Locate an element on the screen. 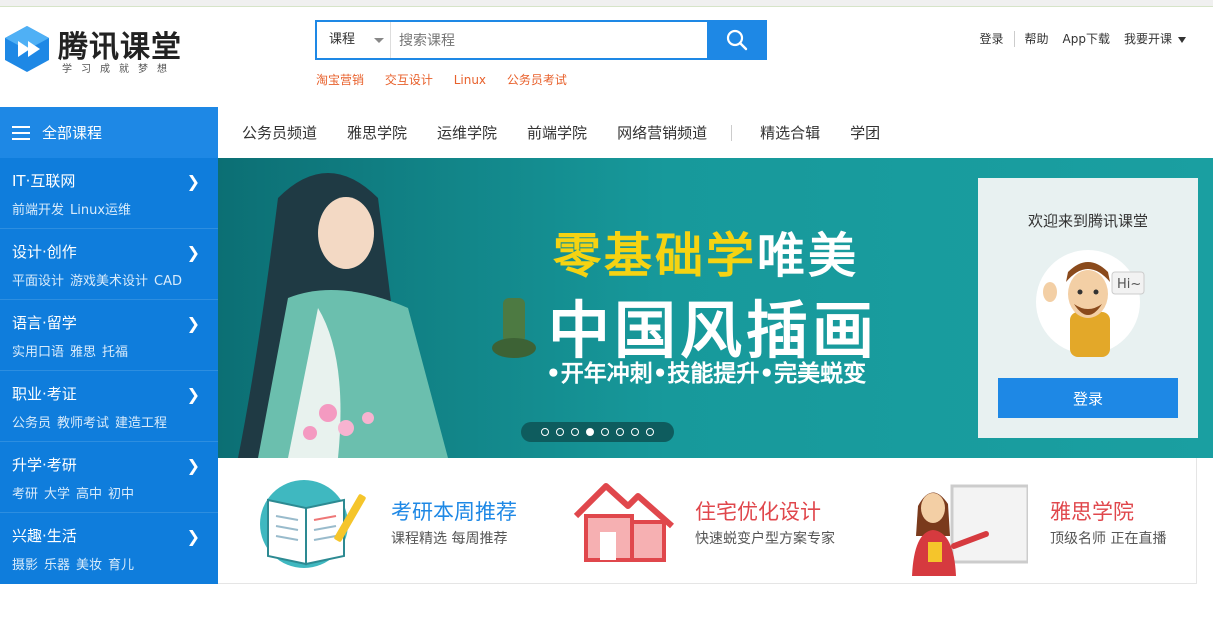  nav-link: 学团 is located at coordinates (865, 132).